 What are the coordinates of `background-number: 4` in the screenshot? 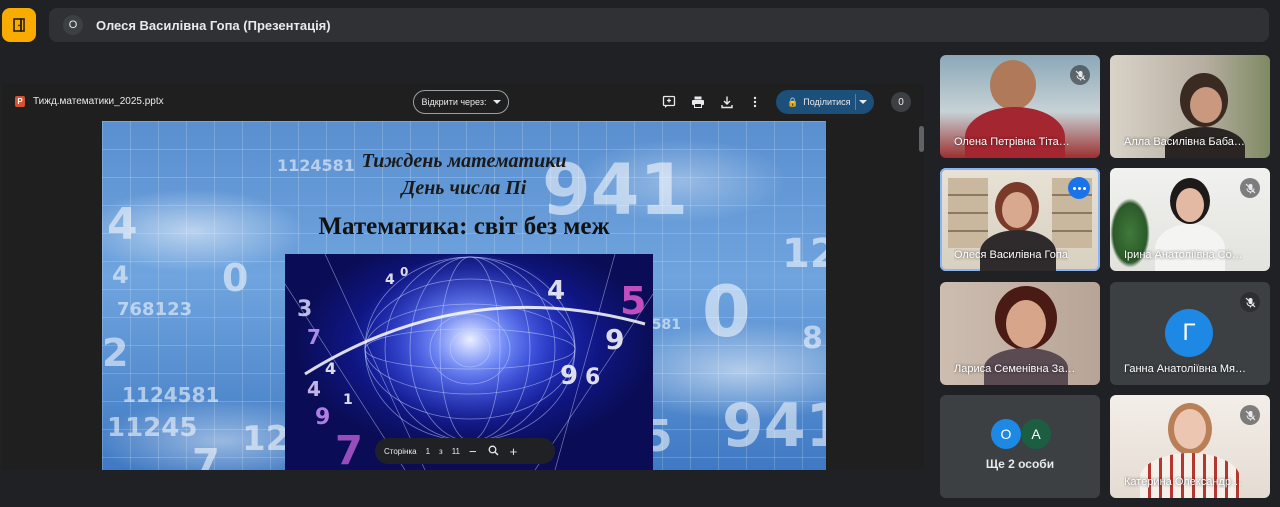 It's located at (120, 275).